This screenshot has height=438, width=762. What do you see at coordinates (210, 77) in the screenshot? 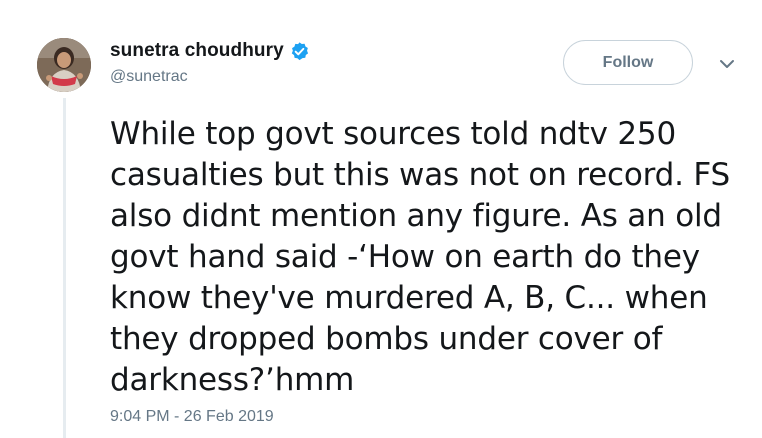
I see `user-handle: @sunetrac` at bounding box center [210, 77].